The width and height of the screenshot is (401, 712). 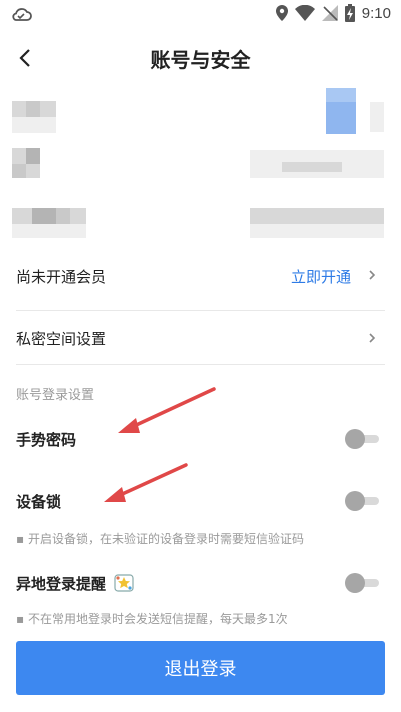 I want to click on gesture-password-toggle, so click(x=363, y=439).